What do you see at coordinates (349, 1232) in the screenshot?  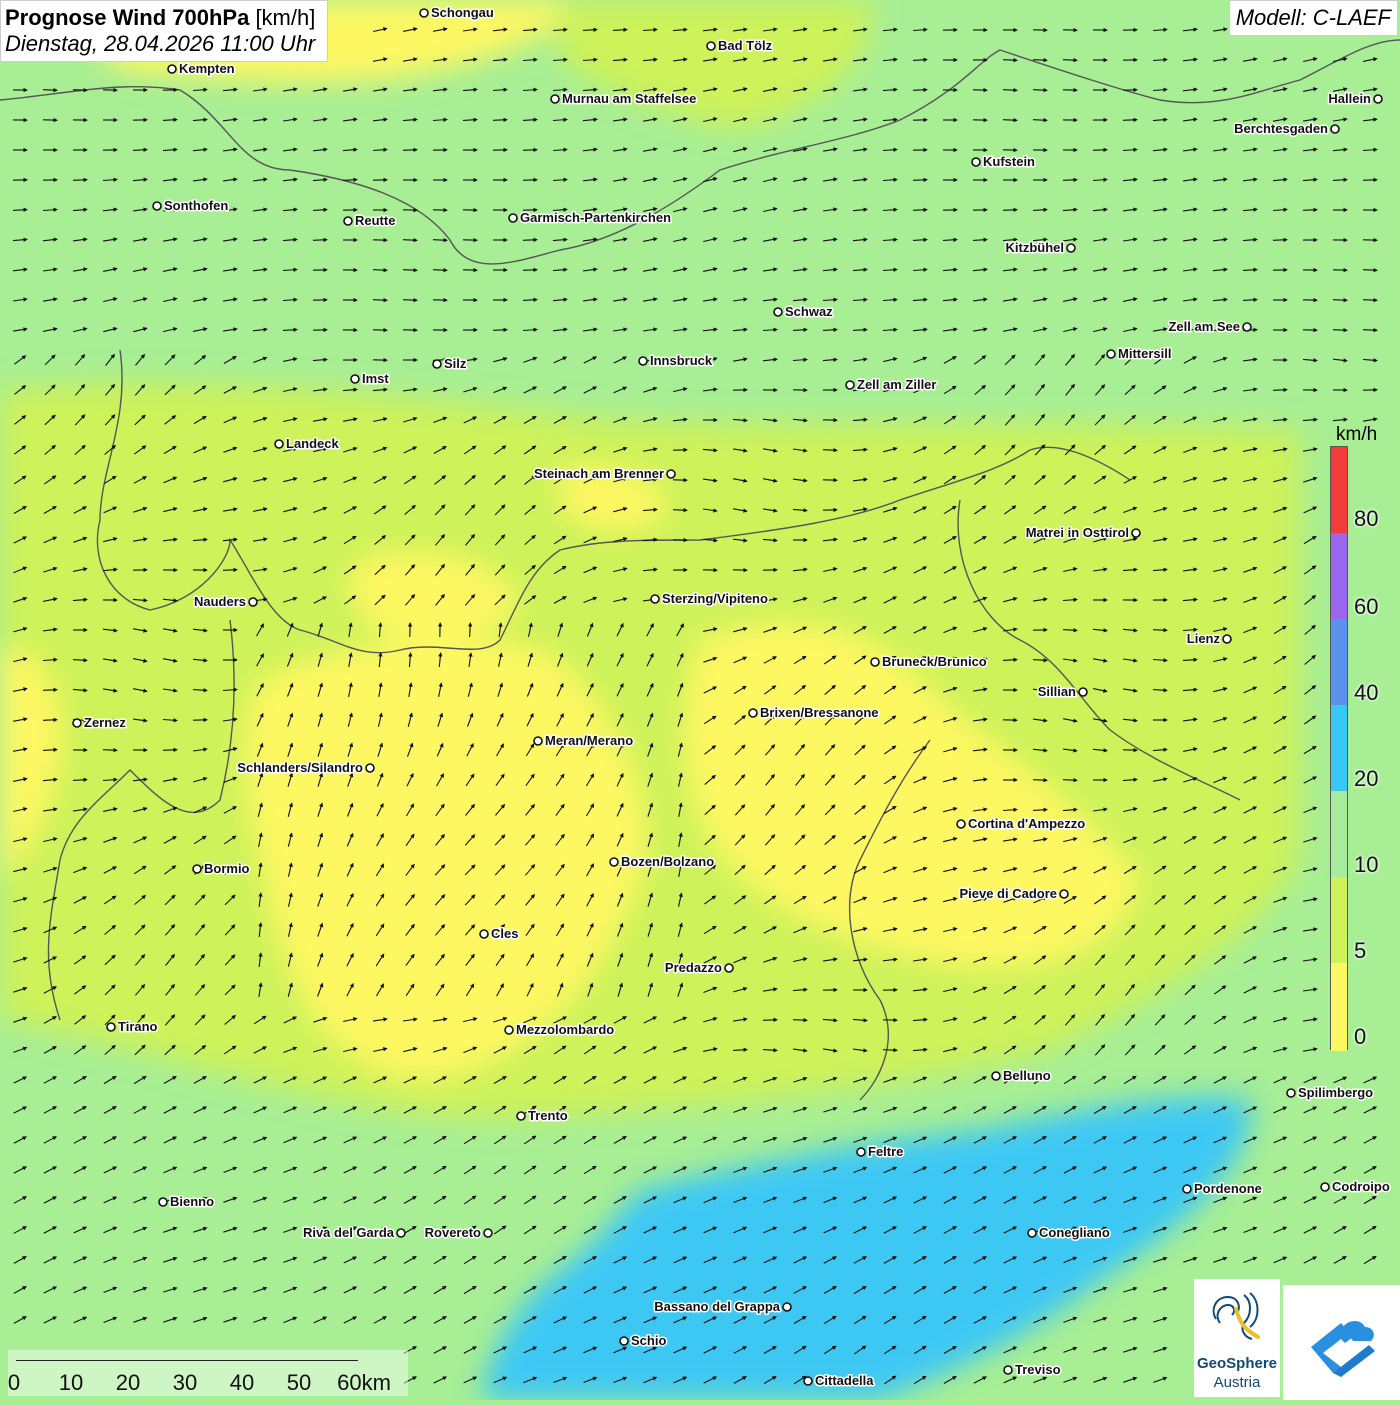 I see `city-label: Riva del Garda` at bounding box center [349, 1232].